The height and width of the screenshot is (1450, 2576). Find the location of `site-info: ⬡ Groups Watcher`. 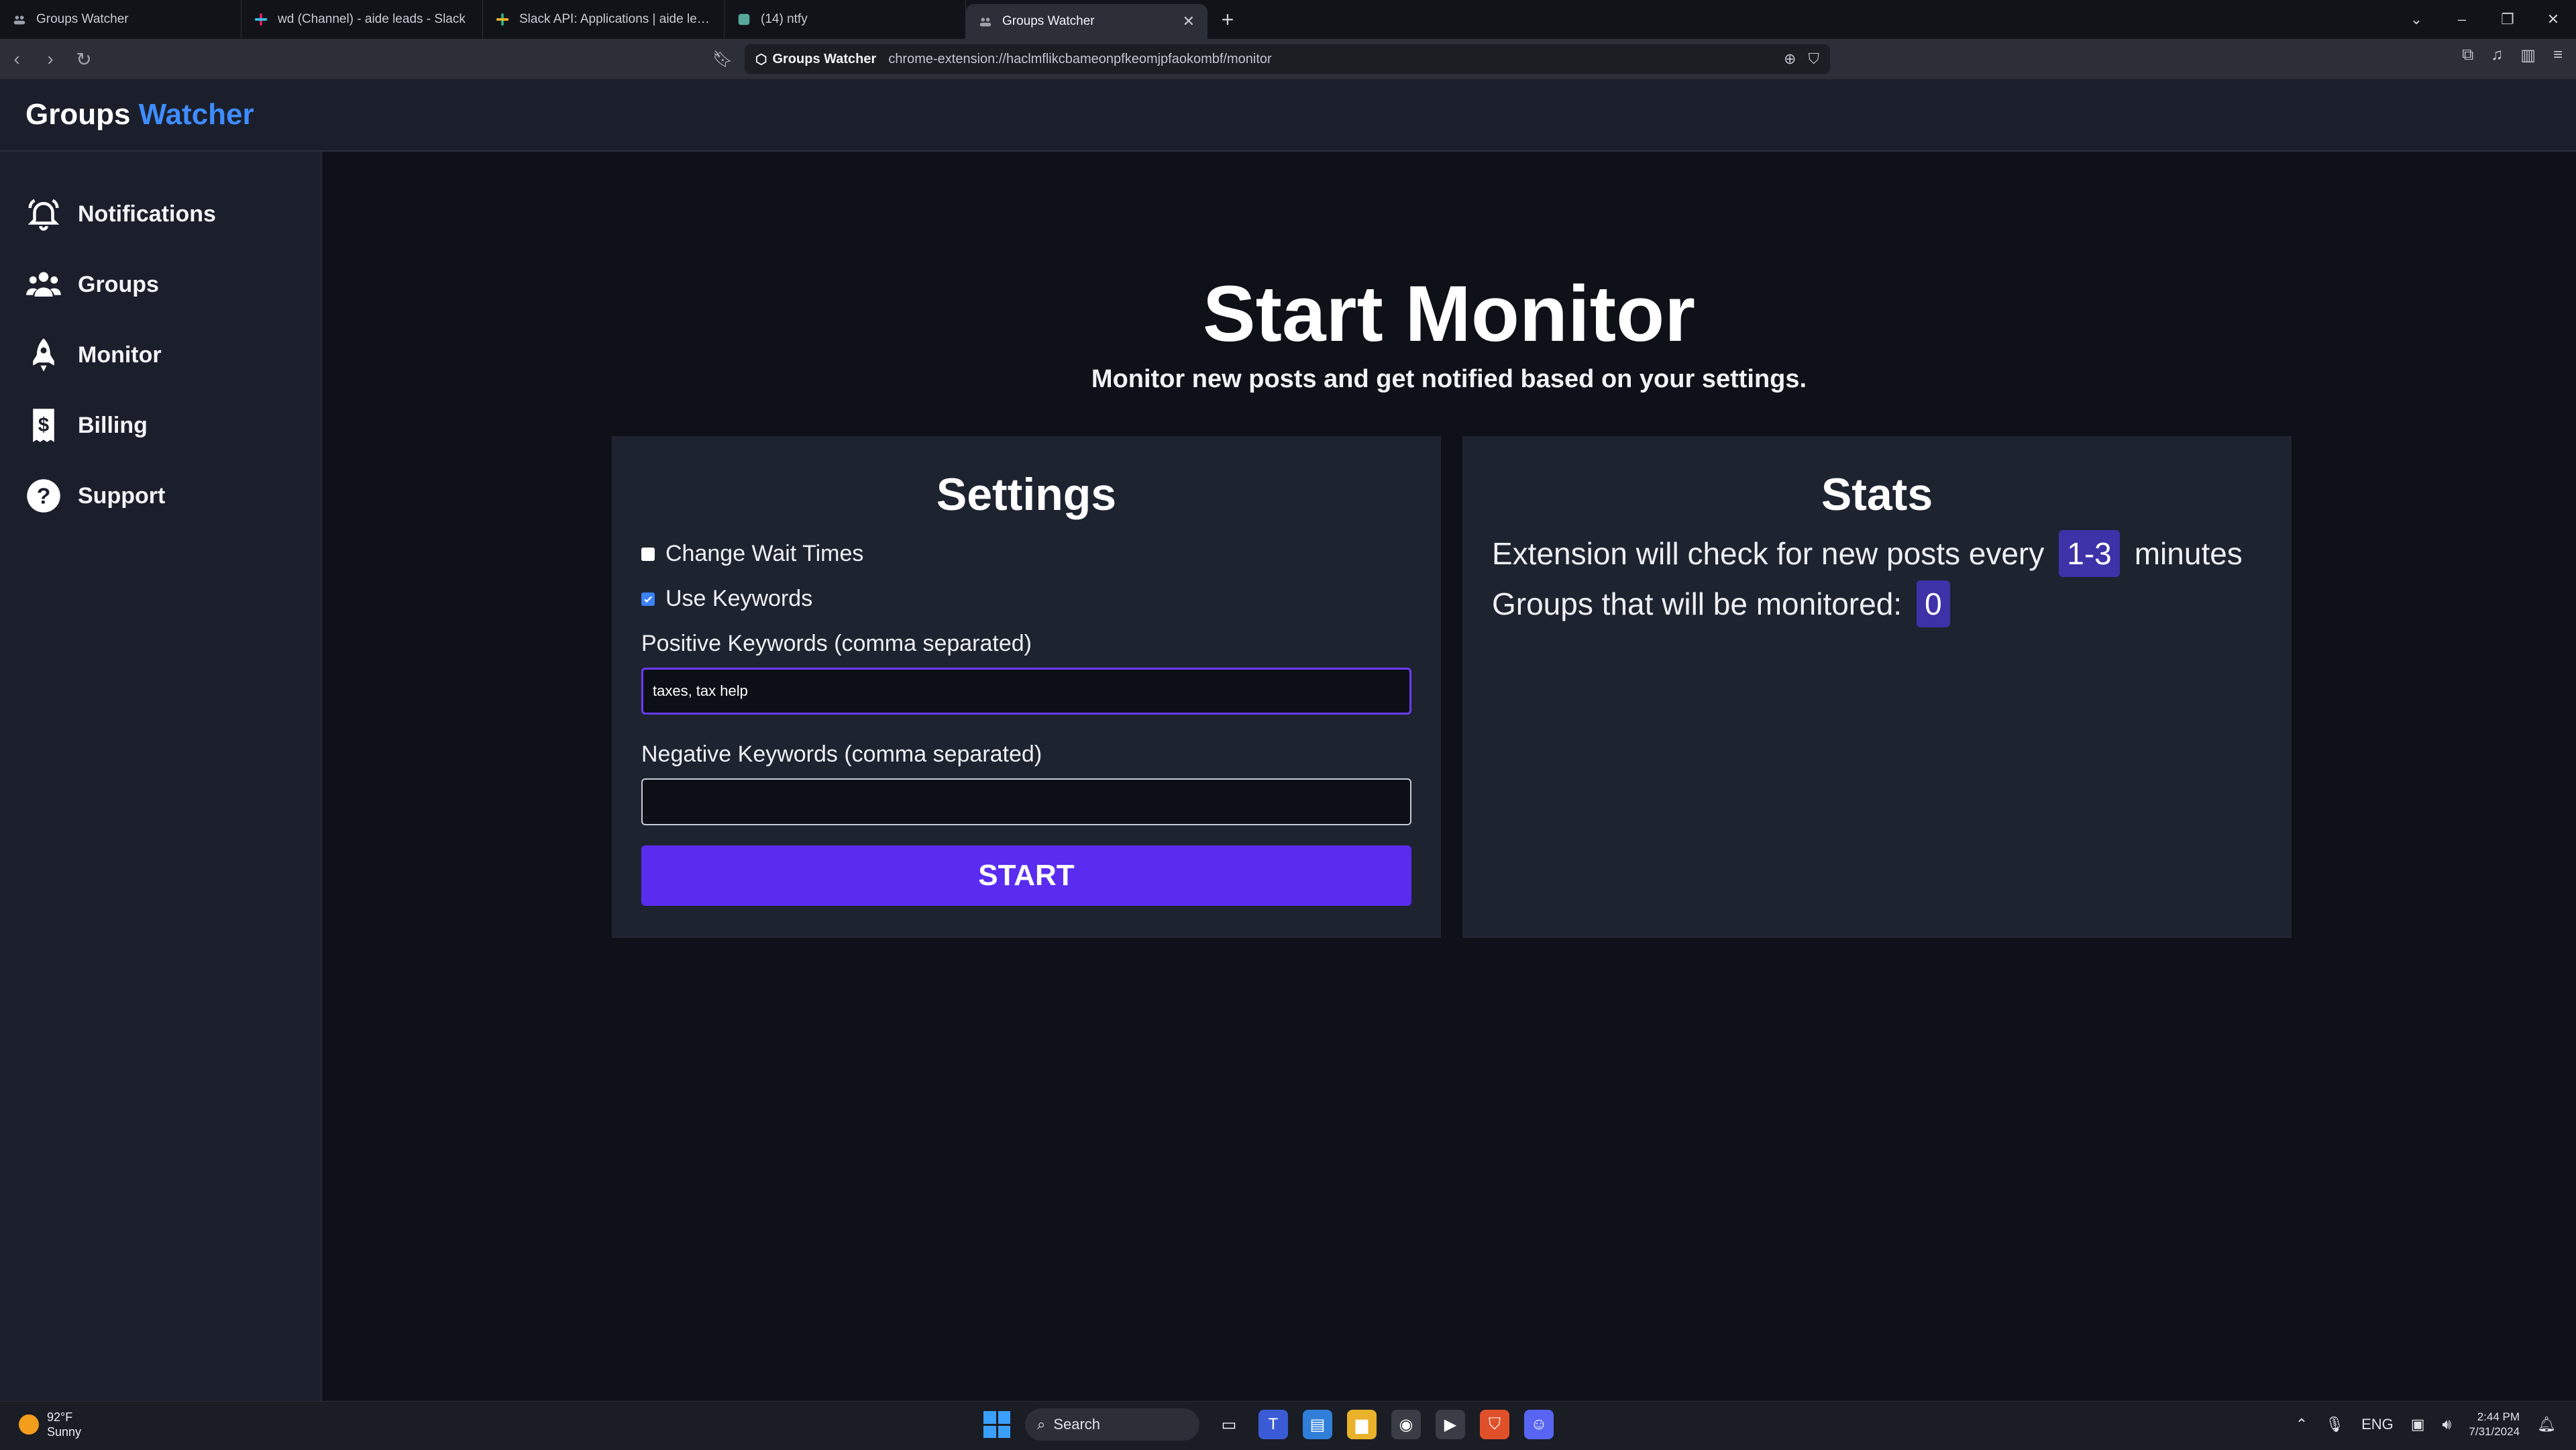

site-info: ⬡ Groups Watcher is located at coordinates (815, 60).